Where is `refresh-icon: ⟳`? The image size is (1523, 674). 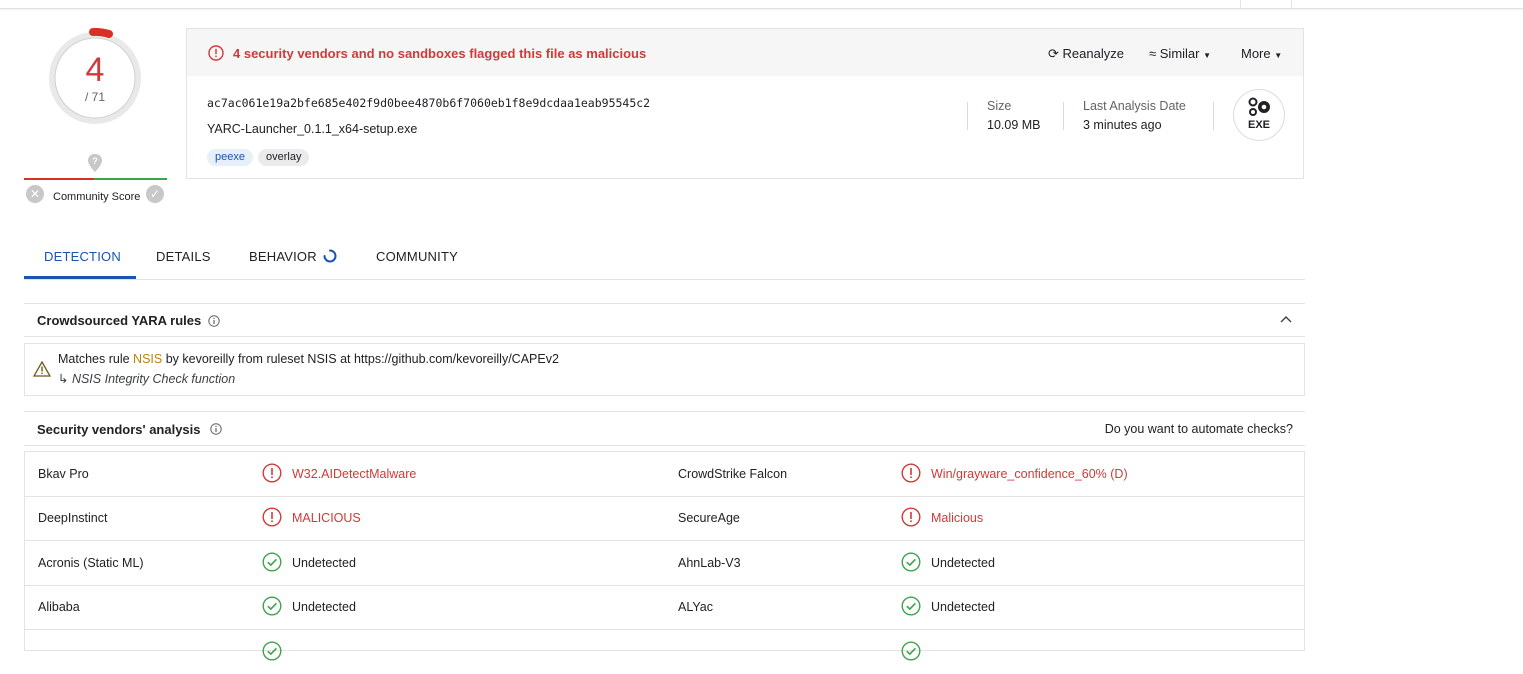
refresh-icon: ⟳ is located at coordinates (1053, 53).